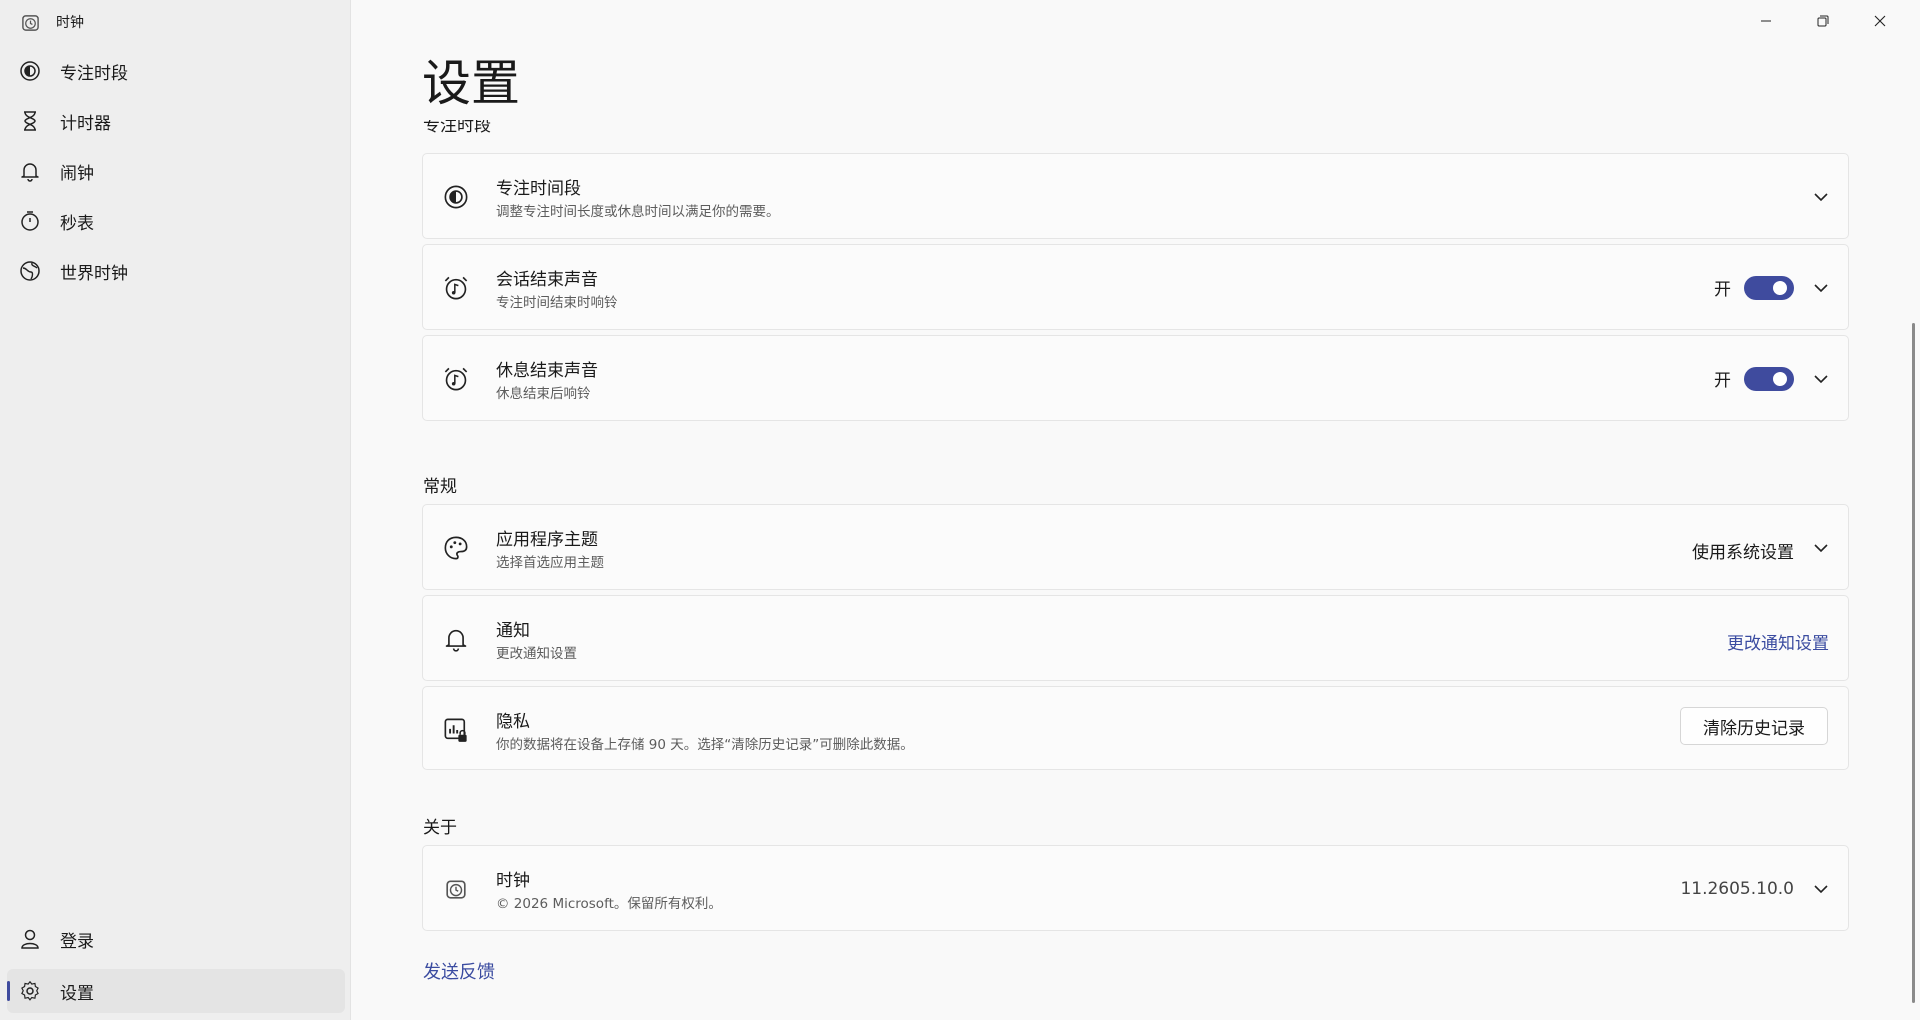  I want to click on break-end-sound-card: 休息结束声音 休息结束后响铃 开, so click(1135, 378).